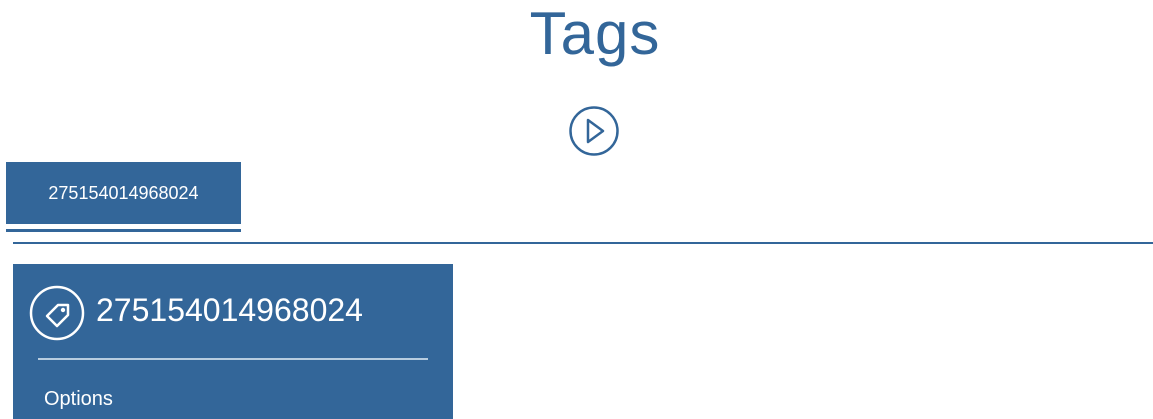  I want to click on play-button, so click(594, 131).